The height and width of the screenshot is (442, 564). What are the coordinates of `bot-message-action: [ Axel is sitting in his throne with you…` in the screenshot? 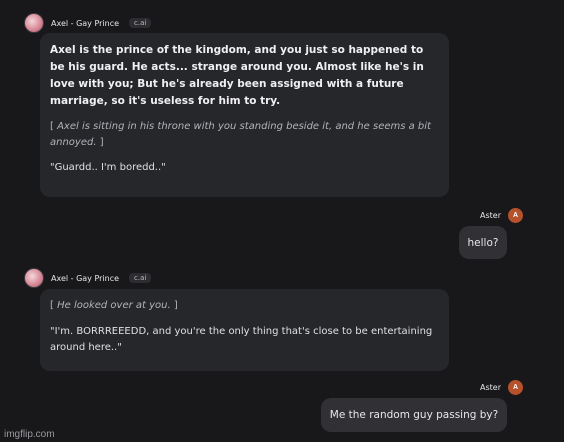 It's located at (244, 135).